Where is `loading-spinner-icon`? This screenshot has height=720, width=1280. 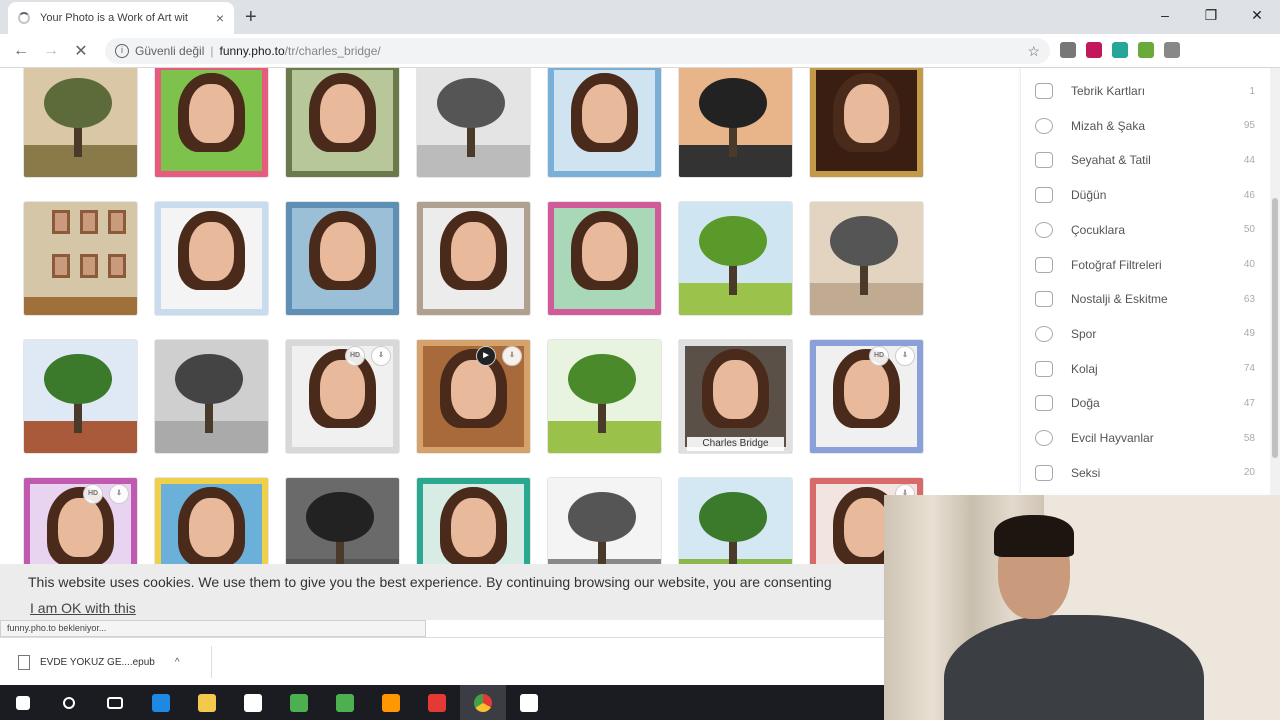 loading-spinner-icon is located at coordinates (24, 18).